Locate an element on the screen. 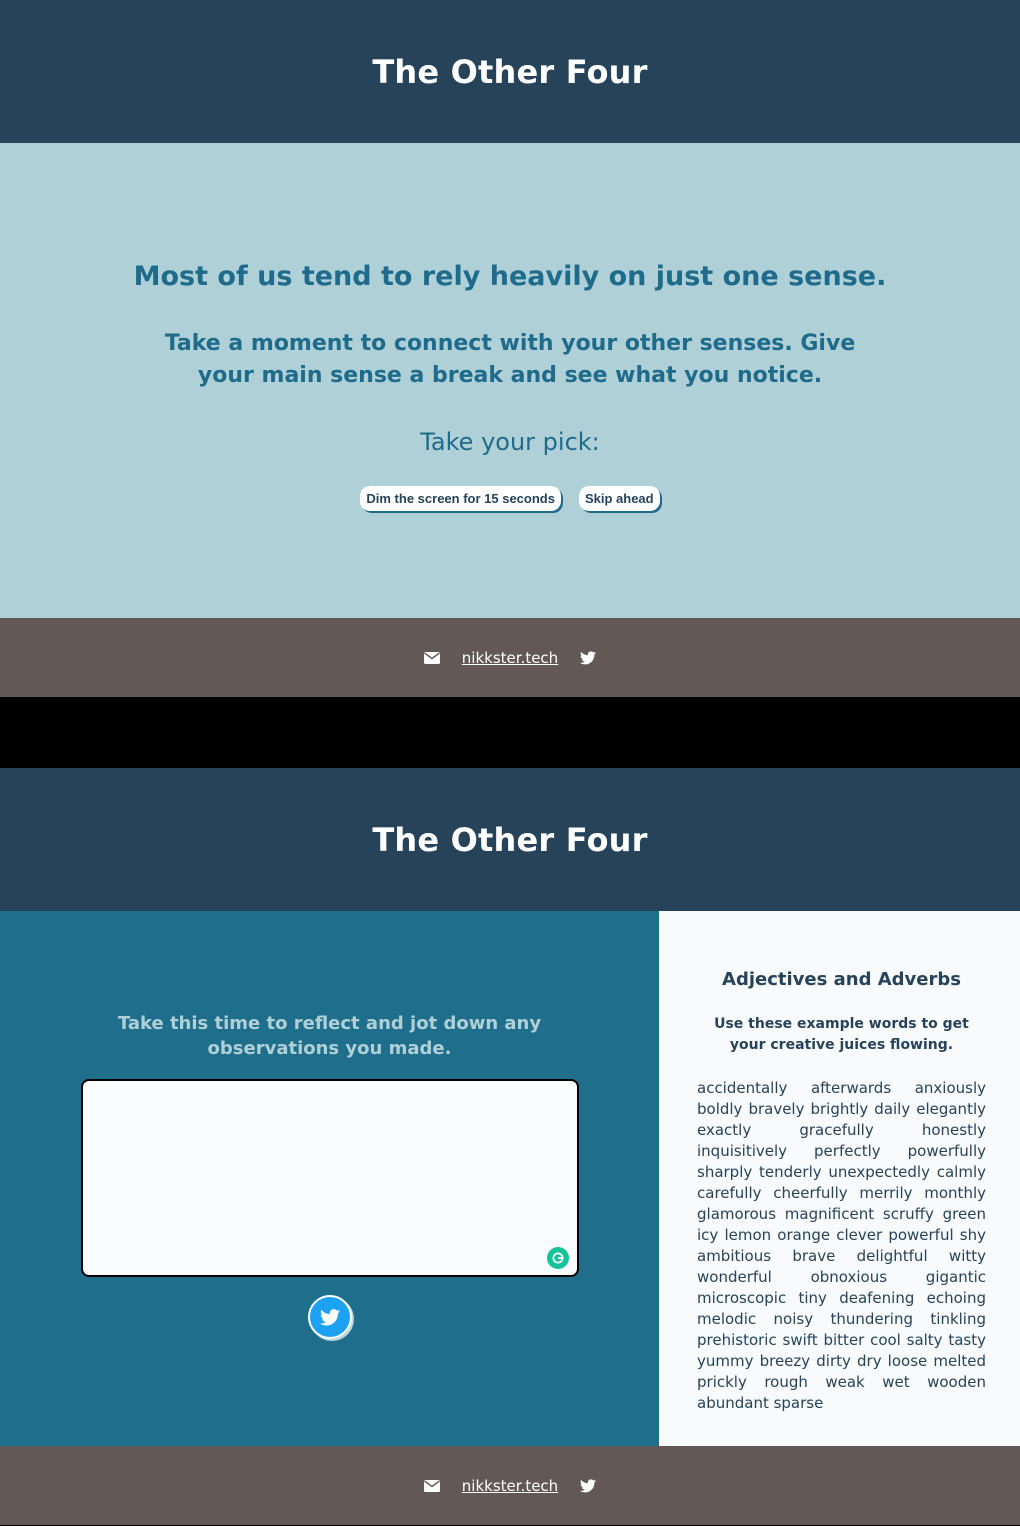  choice-buttons: Dim the screen for 15 seconds Skip ahead is located at coordinates (510, 498).